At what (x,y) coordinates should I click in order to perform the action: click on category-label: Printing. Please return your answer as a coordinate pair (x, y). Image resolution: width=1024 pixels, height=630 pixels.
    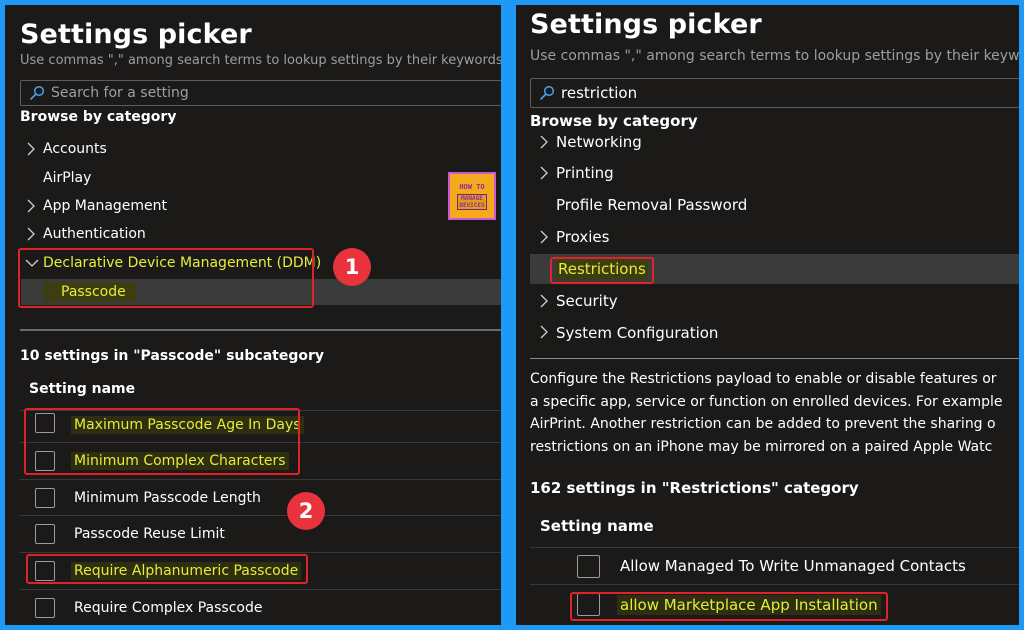
    Looking at the image, I should click on (585, 173).